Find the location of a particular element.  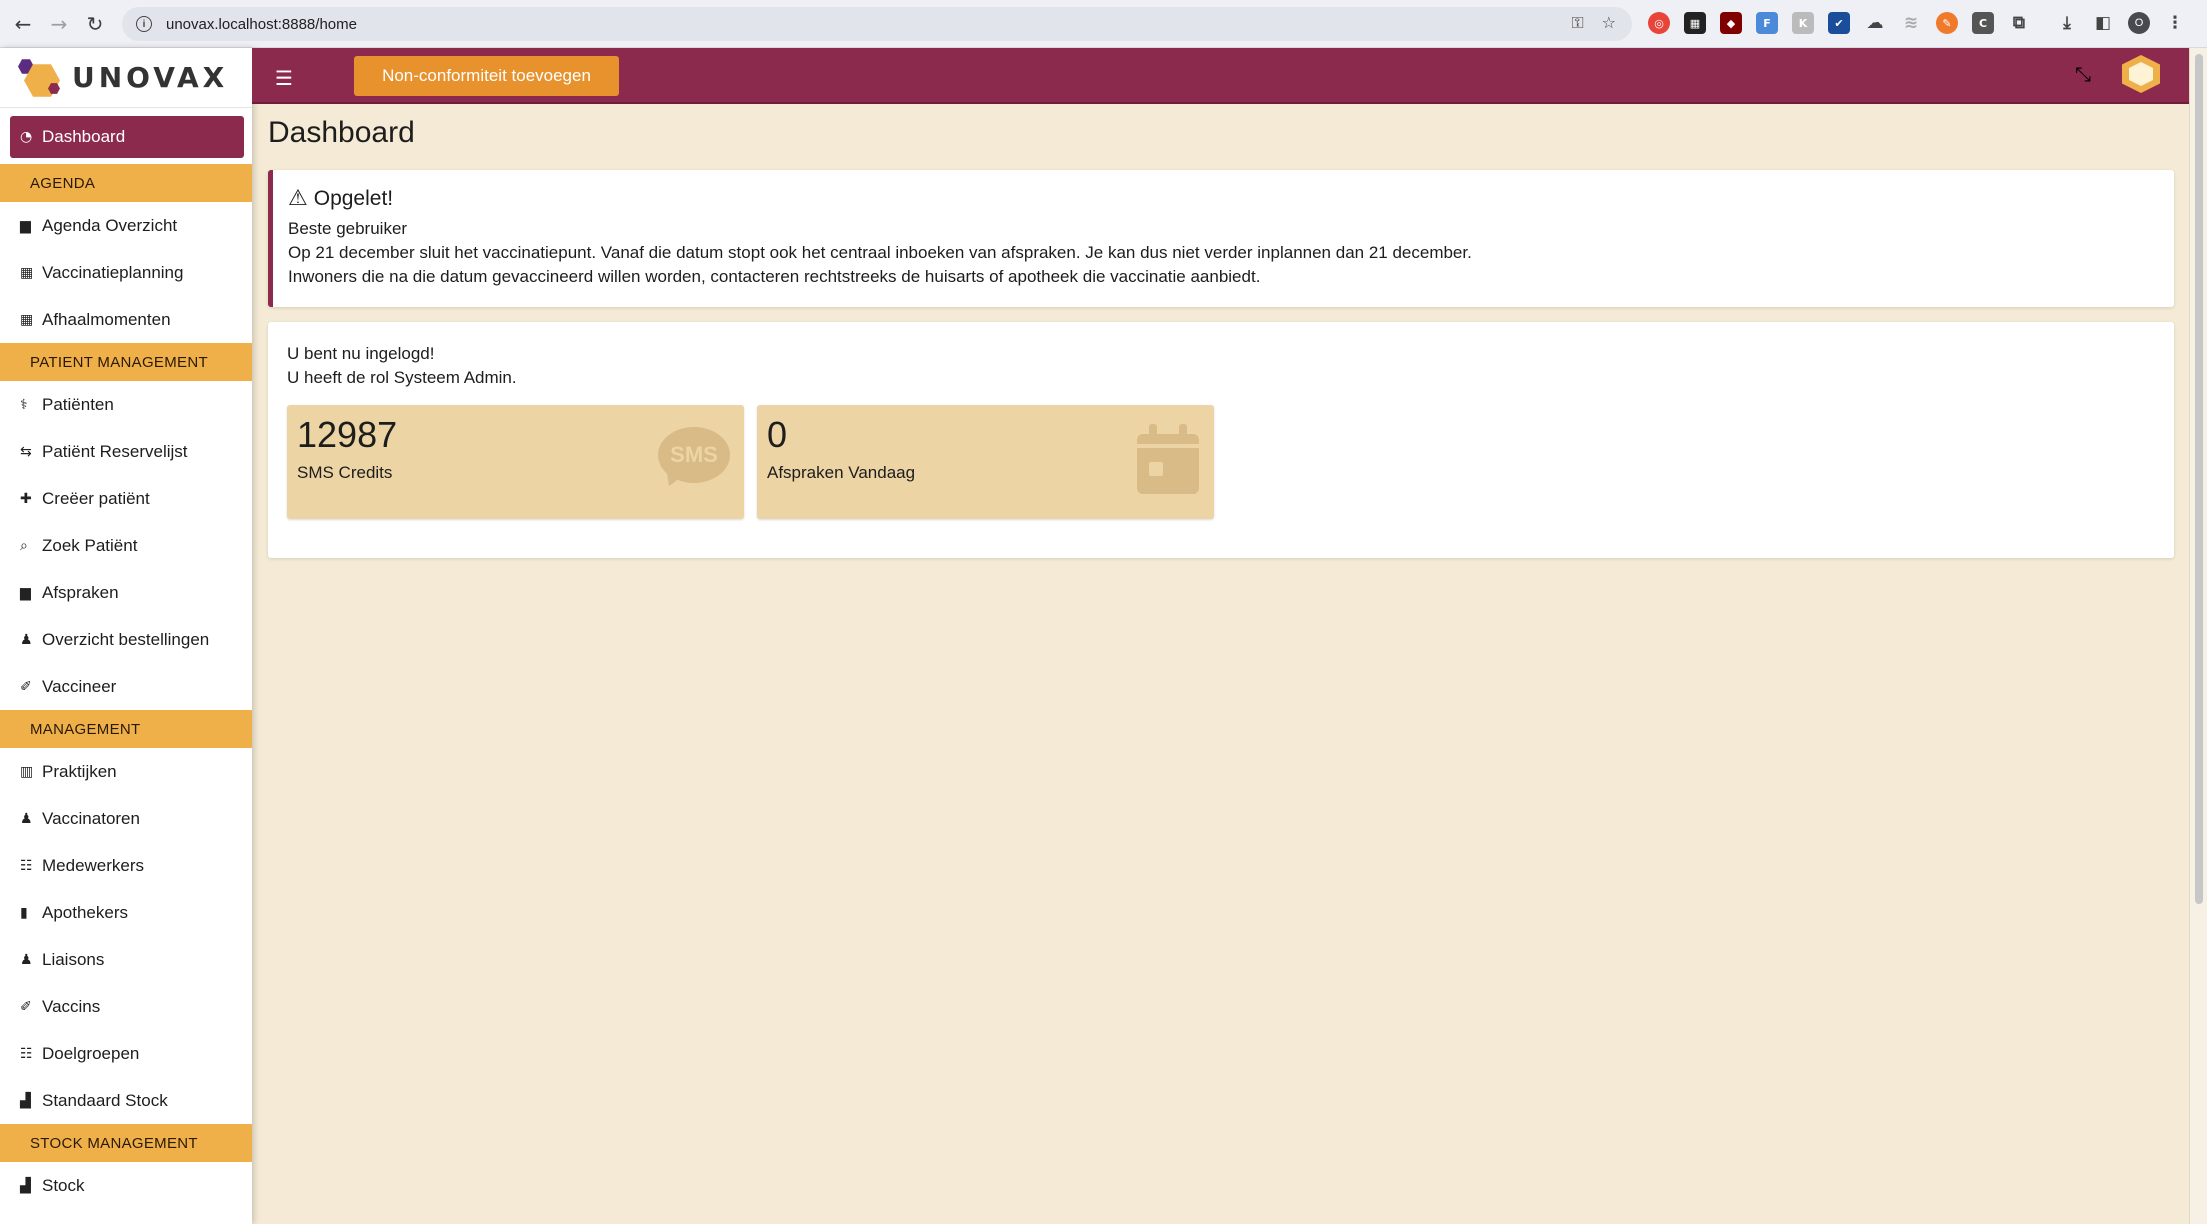

sidebar-item-label: Doelgroepen is located at coordinates (91, 1053).